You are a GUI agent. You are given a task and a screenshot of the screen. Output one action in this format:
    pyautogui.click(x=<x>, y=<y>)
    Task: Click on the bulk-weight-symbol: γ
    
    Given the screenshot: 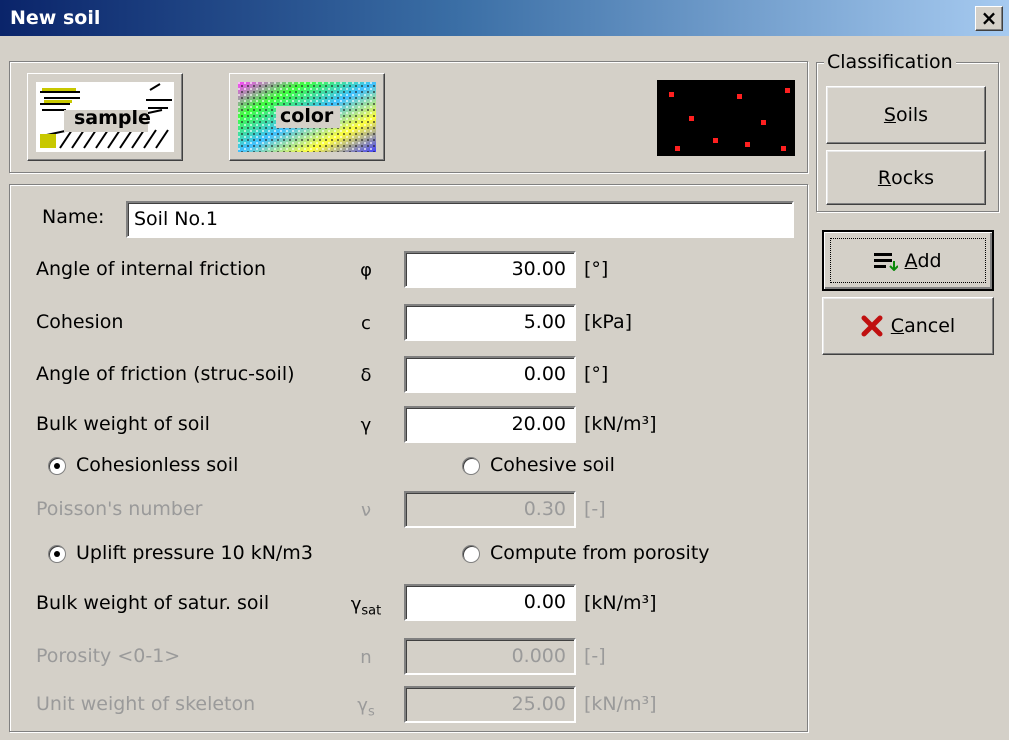 What is the action you would take?
    pyautogui.click(x=366, y=425)
    